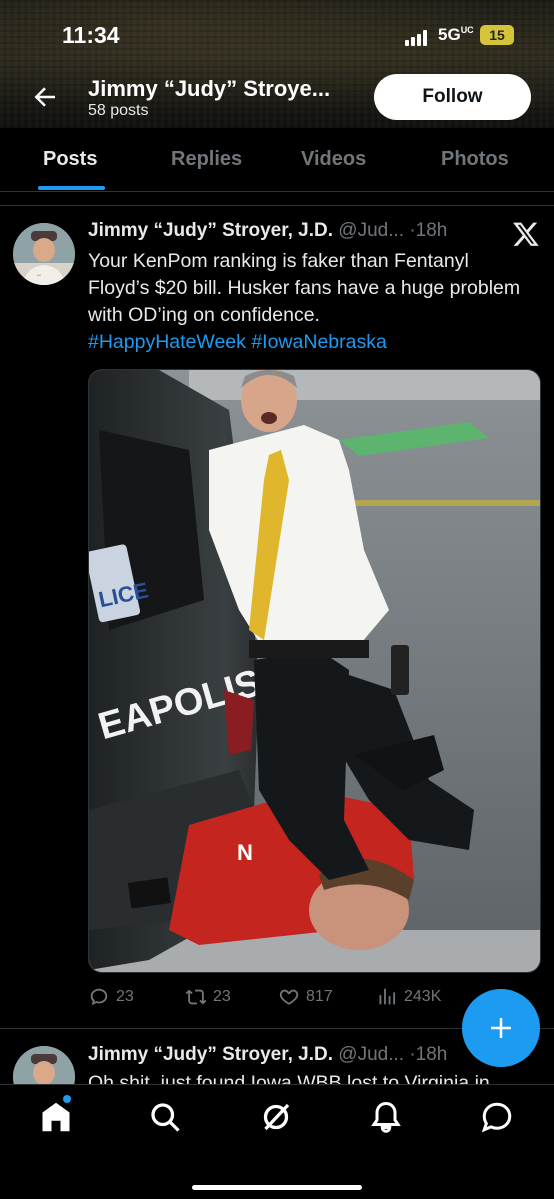 The height and width of the screenshot is (1199, 554). I want to click on hashtags: #HappyHateWeek #IowaNebraska, so click(308, 342).